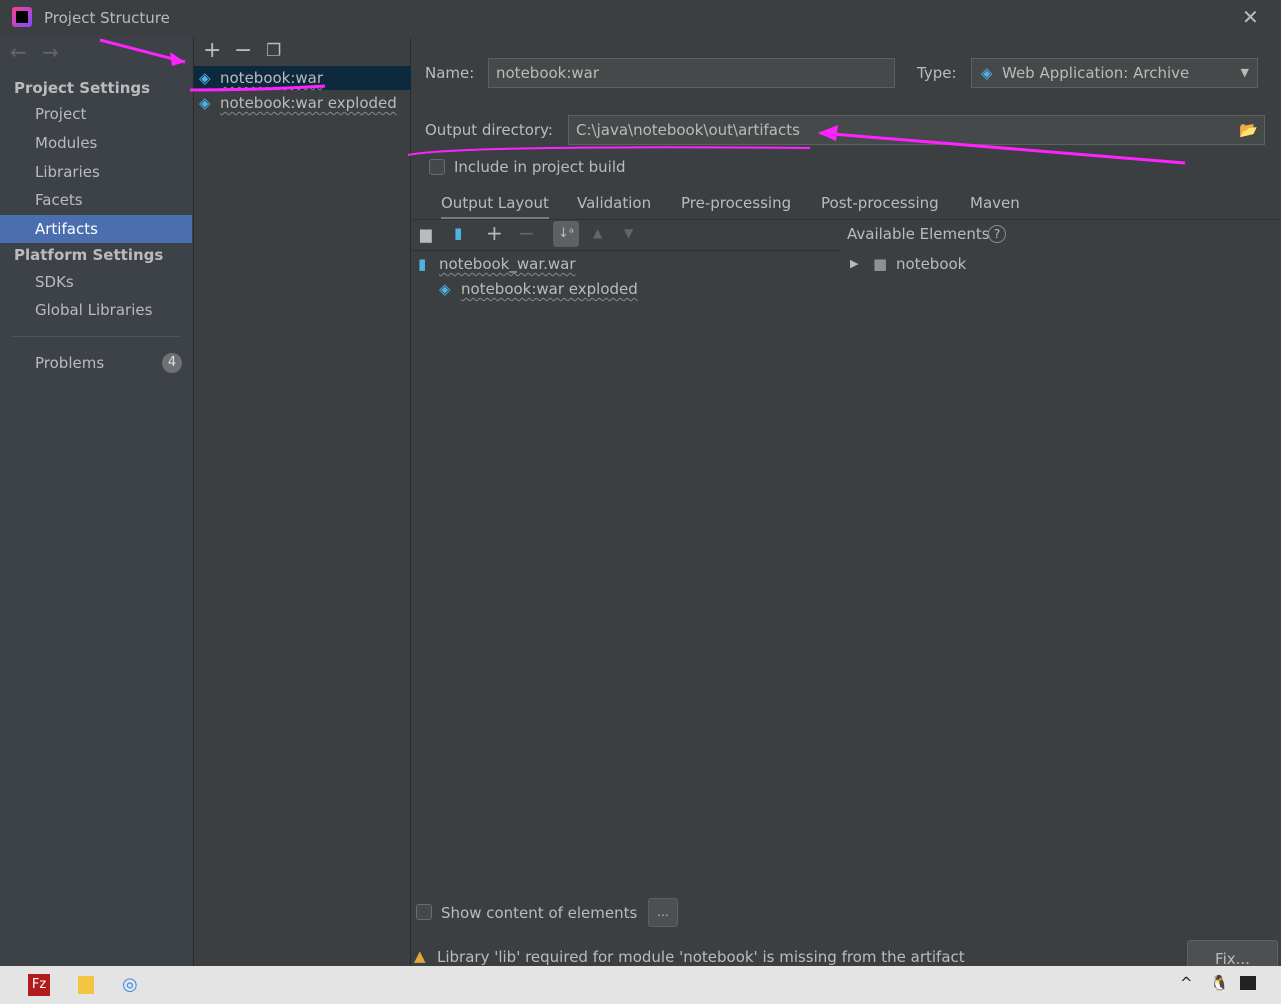 The width and height of the screenshot is (1281, 1004). What do you see at coordinates (1248, 983) in the screenshot?
I see `battery-icon` at bounding box center [1248, 983].